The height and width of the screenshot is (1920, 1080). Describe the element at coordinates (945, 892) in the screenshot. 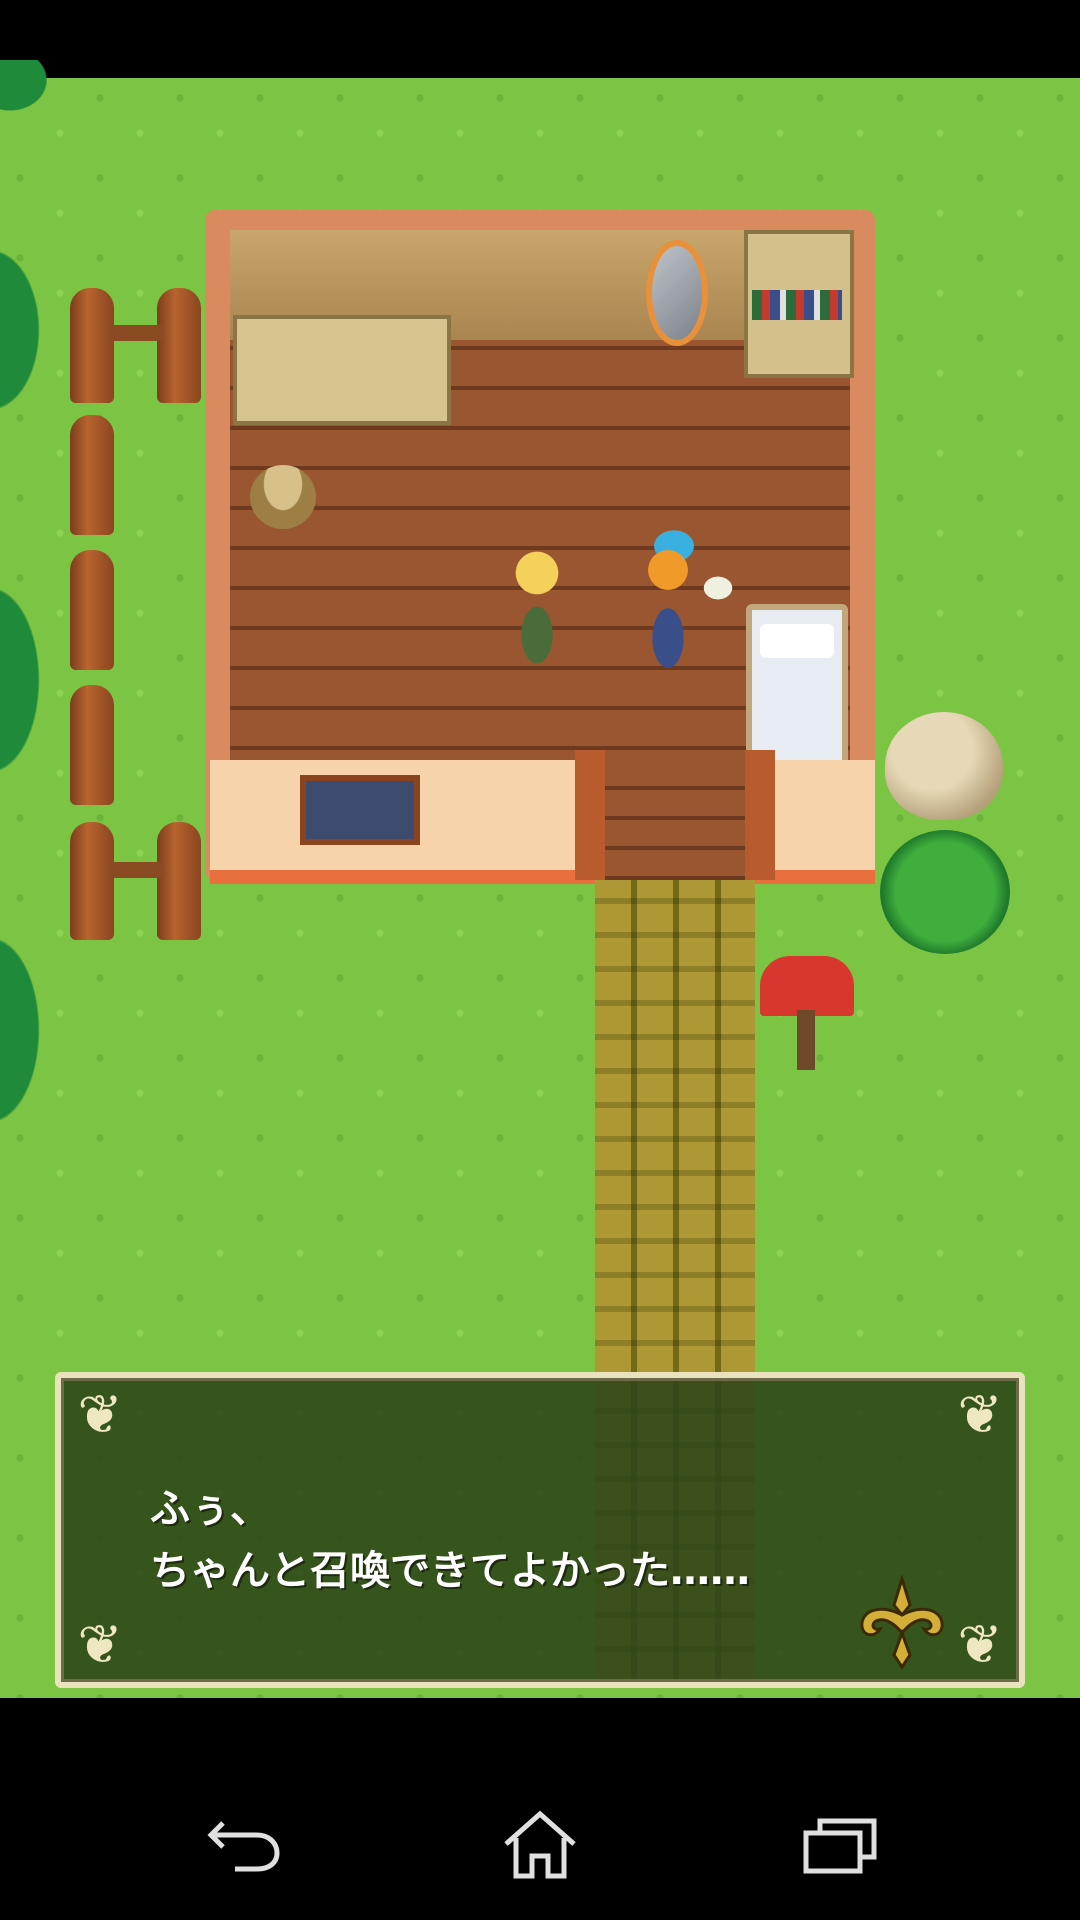

I see `bush` at that location.